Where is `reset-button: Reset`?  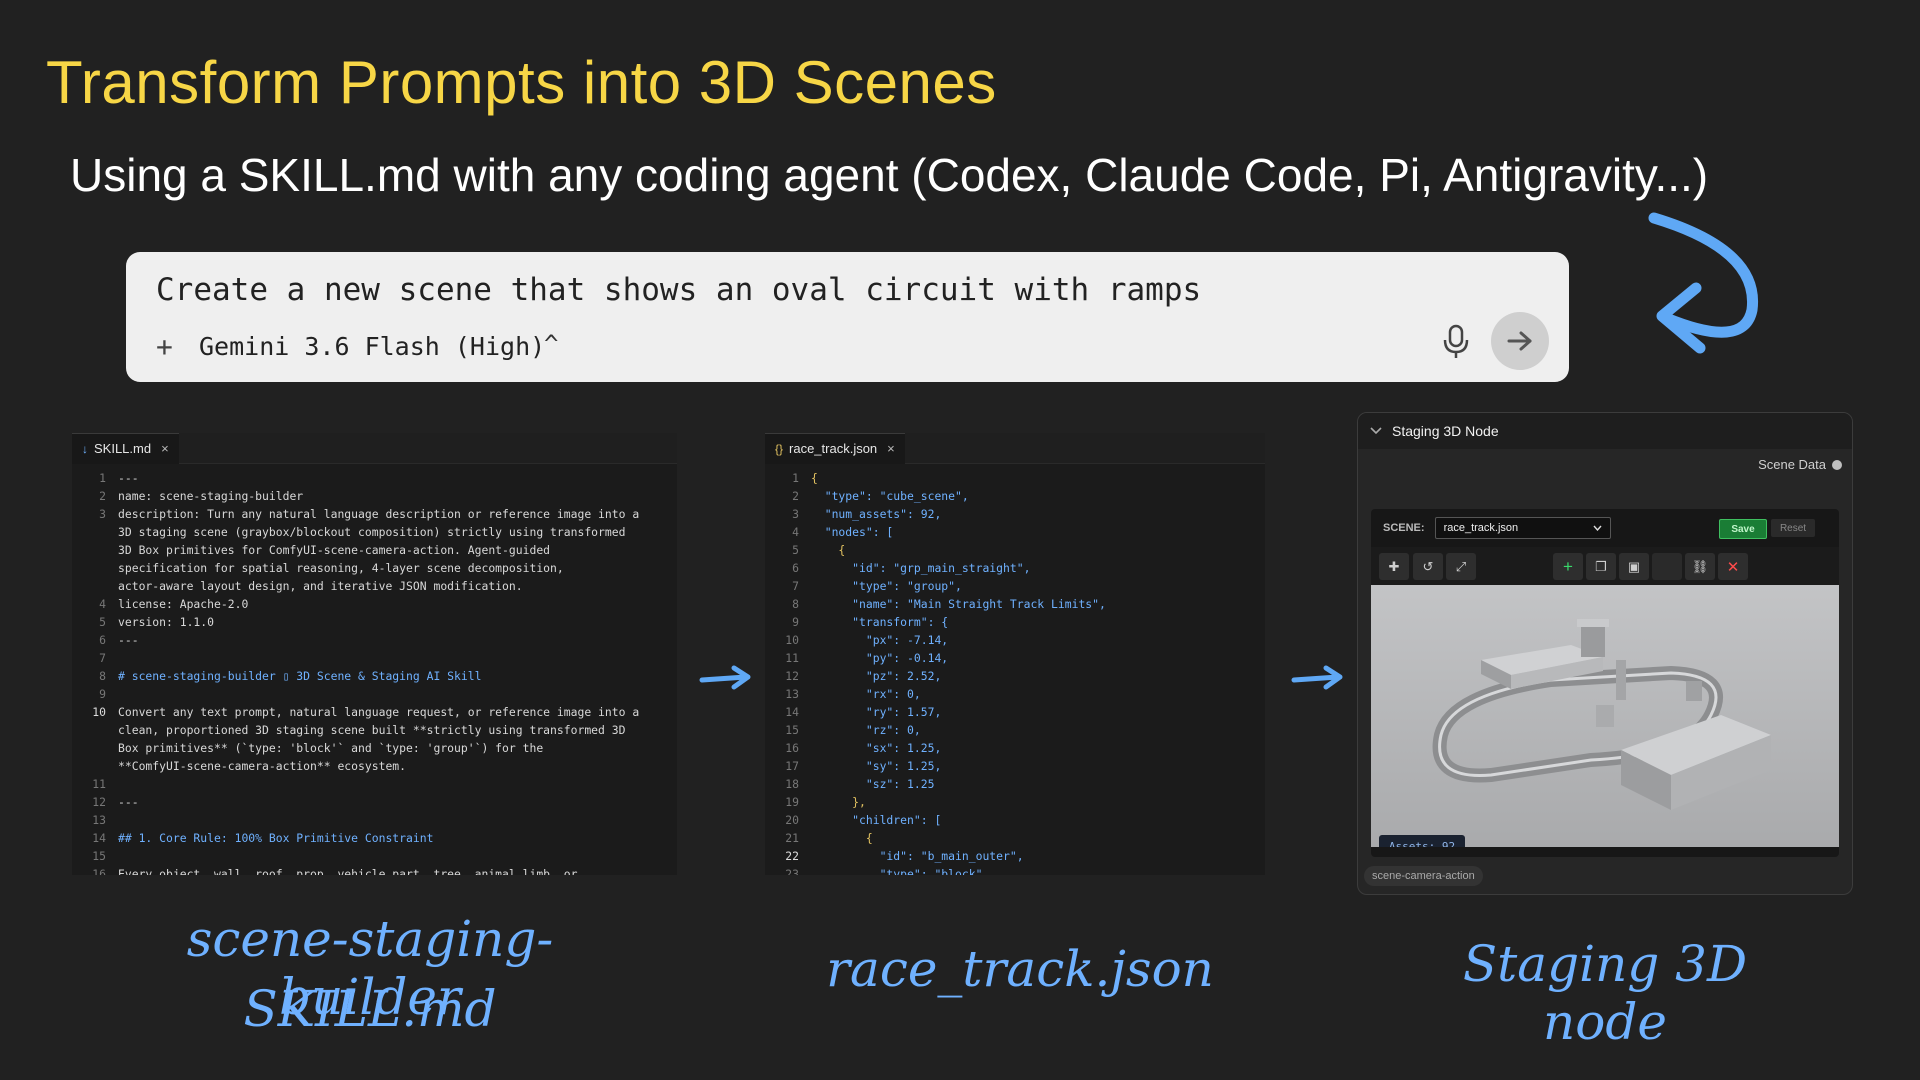
reset-button: Reset is located at coordinates (1793, 528).